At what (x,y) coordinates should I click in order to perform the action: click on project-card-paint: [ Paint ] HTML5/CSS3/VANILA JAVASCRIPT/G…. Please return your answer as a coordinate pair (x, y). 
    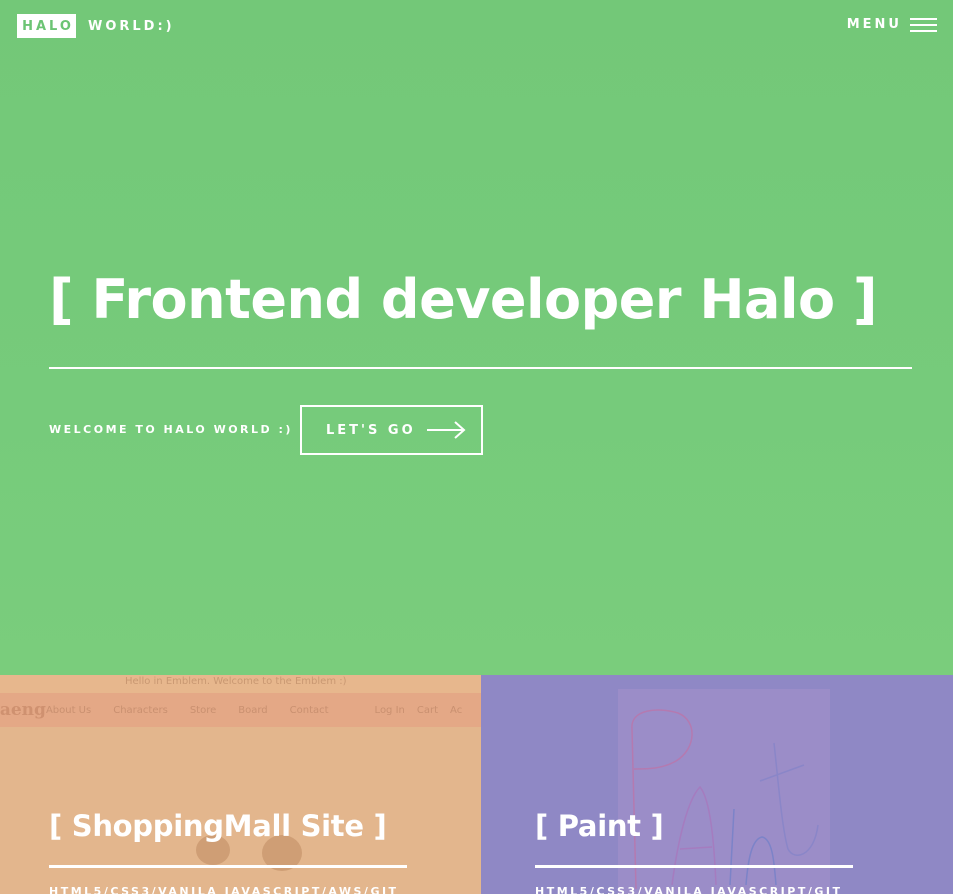
    Looking at the image, I should click on (717, 784).